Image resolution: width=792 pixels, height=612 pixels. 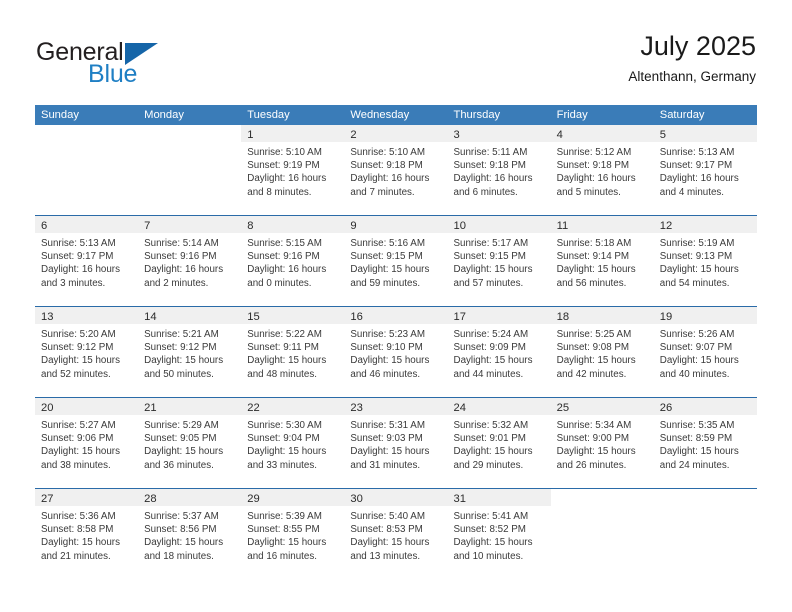 What do you see at coordinates (491, 425) in the screenshot?
I see `sunrise-text: Sunrise: 5:32 AM` at bounding box center [491, 425].